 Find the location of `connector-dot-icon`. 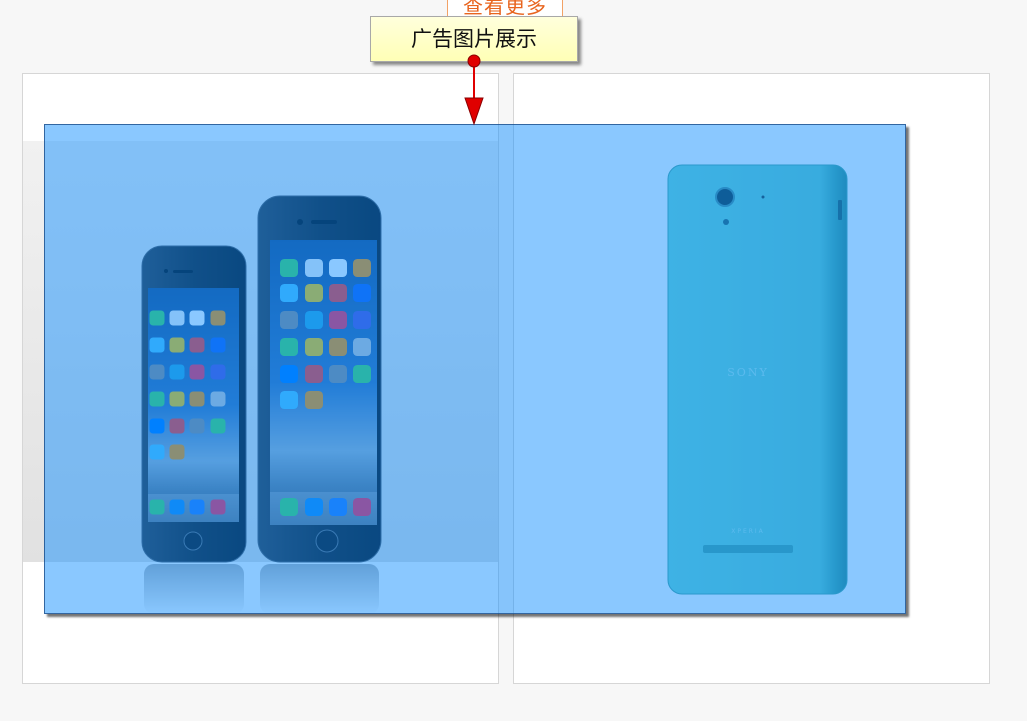

connector-dot-icon is located at coordinates (474, 61).